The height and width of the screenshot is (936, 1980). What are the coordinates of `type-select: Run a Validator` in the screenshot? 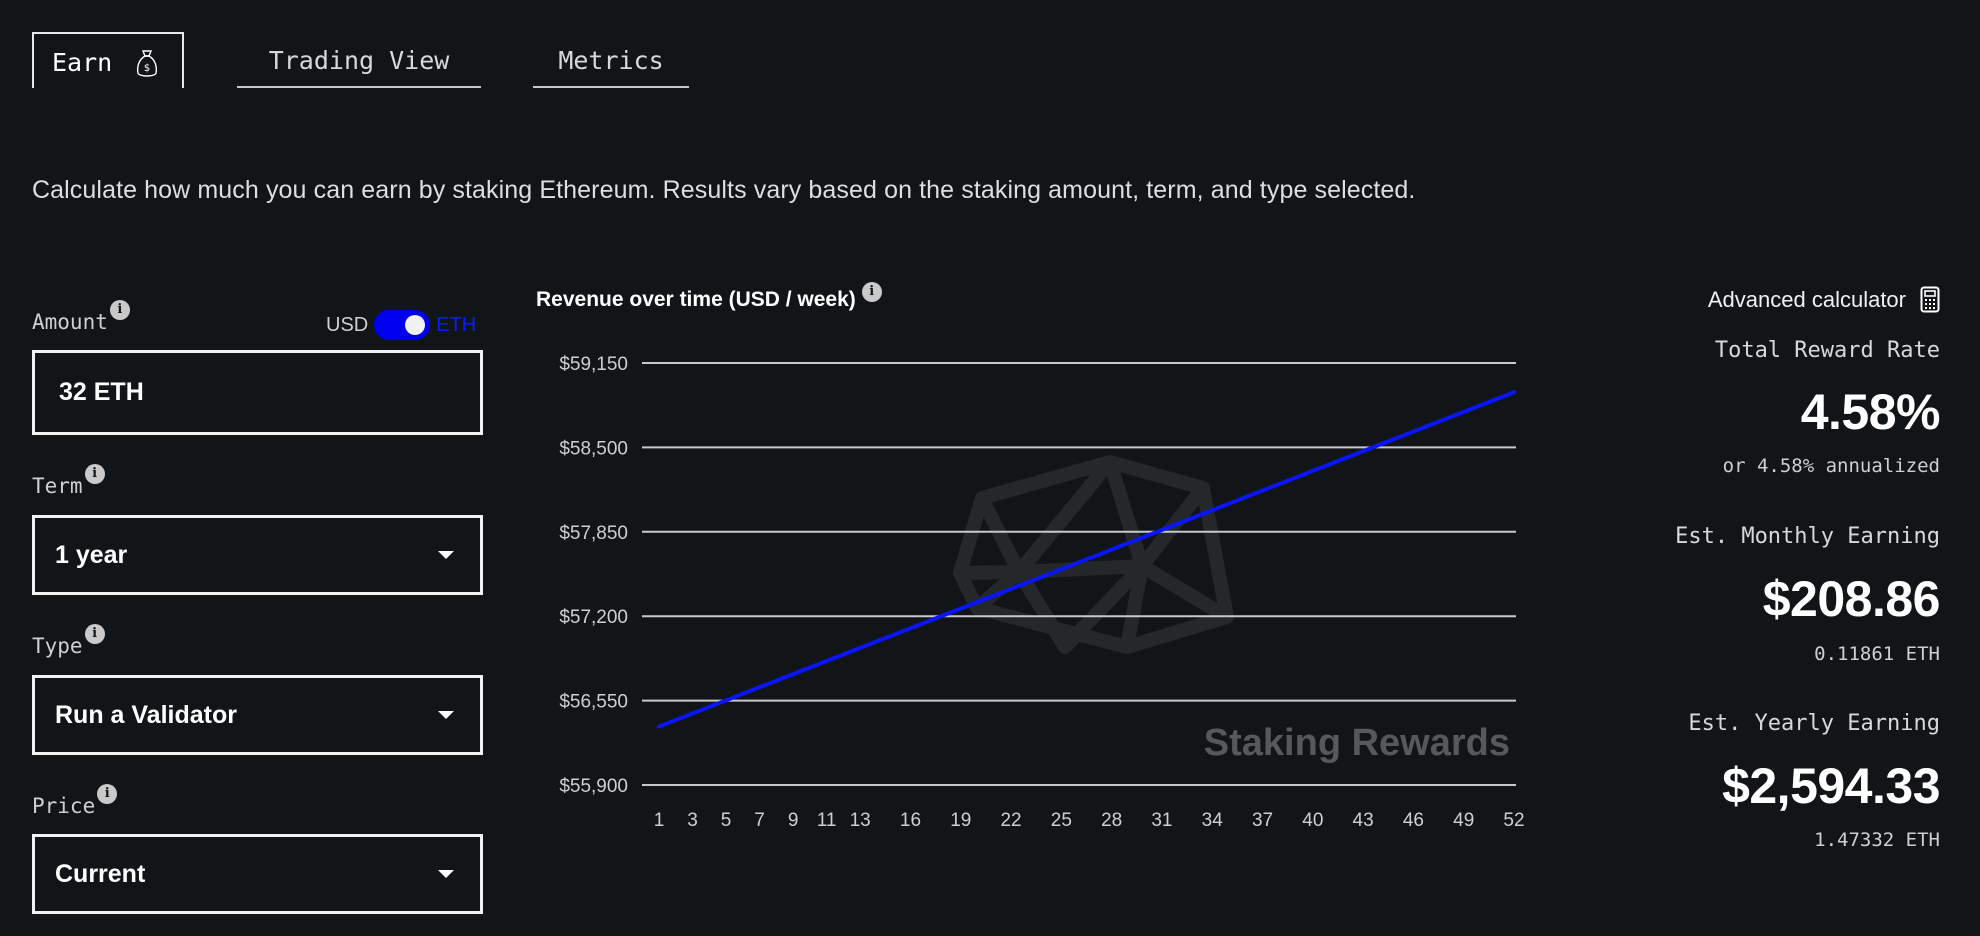 It's located at (257, 715).